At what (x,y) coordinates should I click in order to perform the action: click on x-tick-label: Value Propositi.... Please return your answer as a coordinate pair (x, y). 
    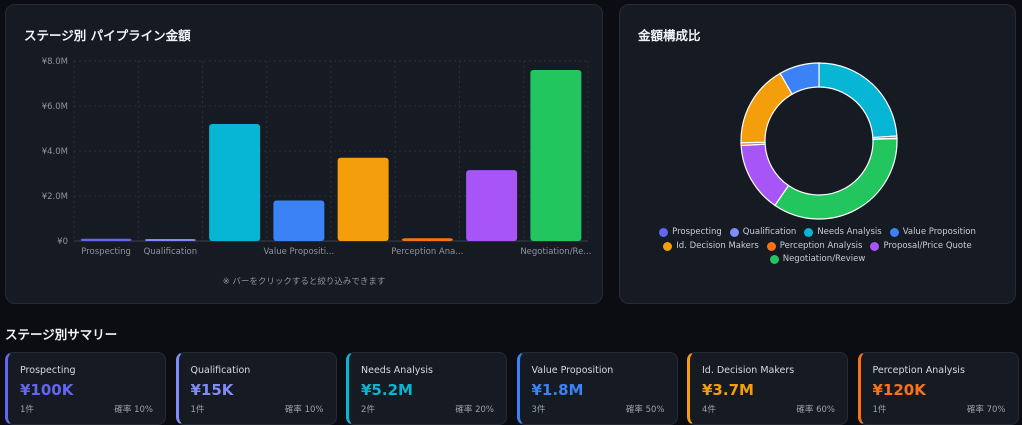
    Looking at the image, I should click on (299, 252).